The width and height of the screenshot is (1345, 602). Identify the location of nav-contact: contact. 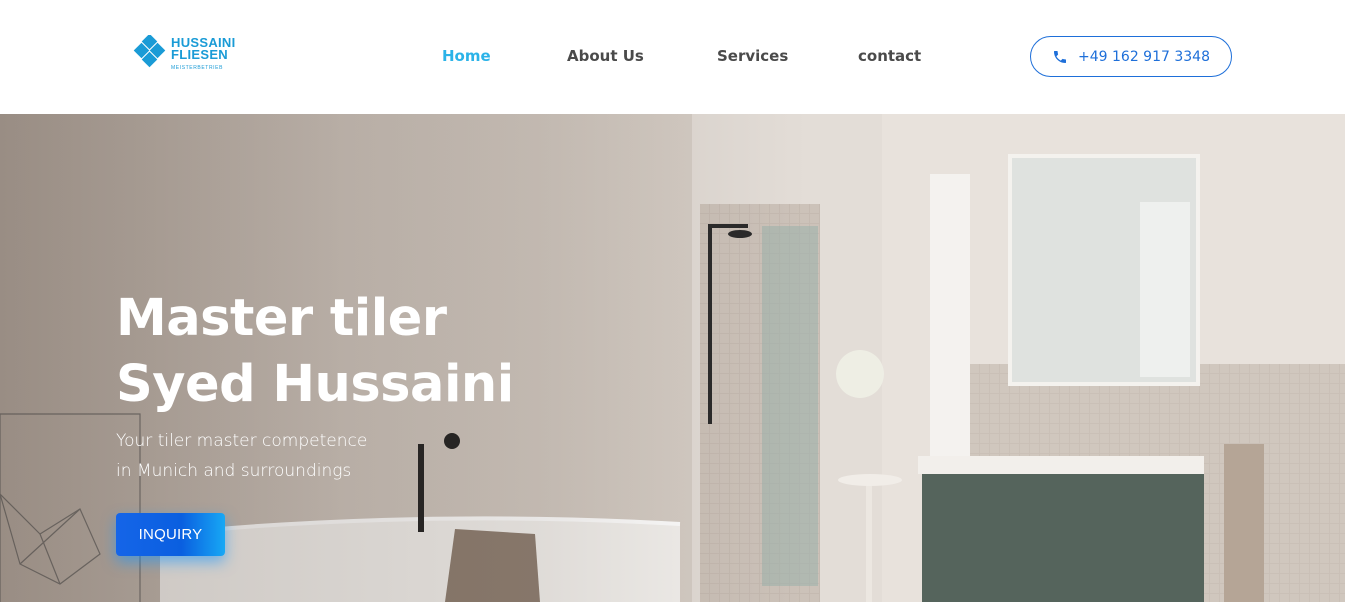
(889, 56).